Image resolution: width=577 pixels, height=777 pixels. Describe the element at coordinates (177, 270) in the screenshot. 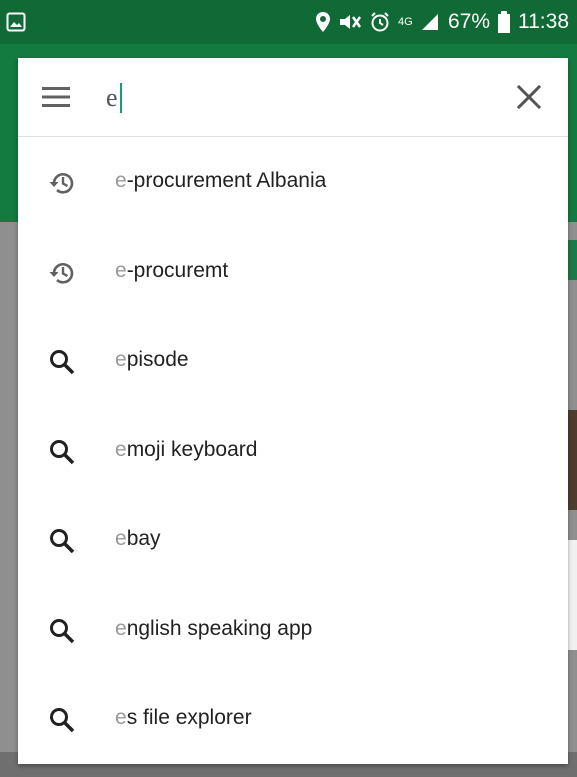

I see `suggestion-completion: -procuremt` at that location.